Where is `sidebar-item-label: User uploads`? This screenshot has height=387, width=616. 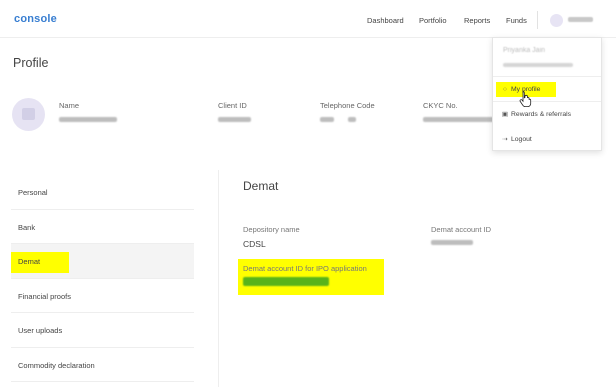
sidebar-item-label: User uploads is located at coordinates (40, 330).